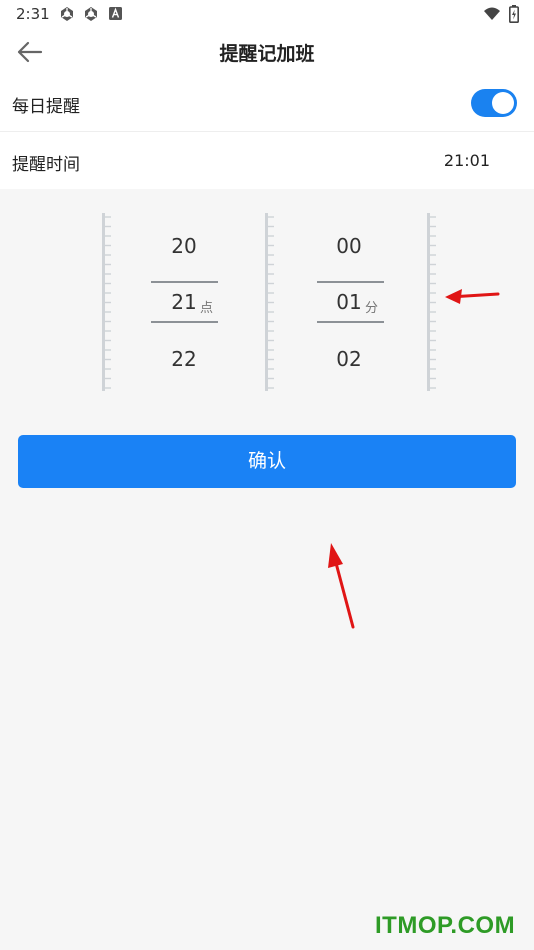 The image size is (534, 950). Describe the element at coordinates (207, 308) in the screenshot. I see `hour-unit: 点` at that location.